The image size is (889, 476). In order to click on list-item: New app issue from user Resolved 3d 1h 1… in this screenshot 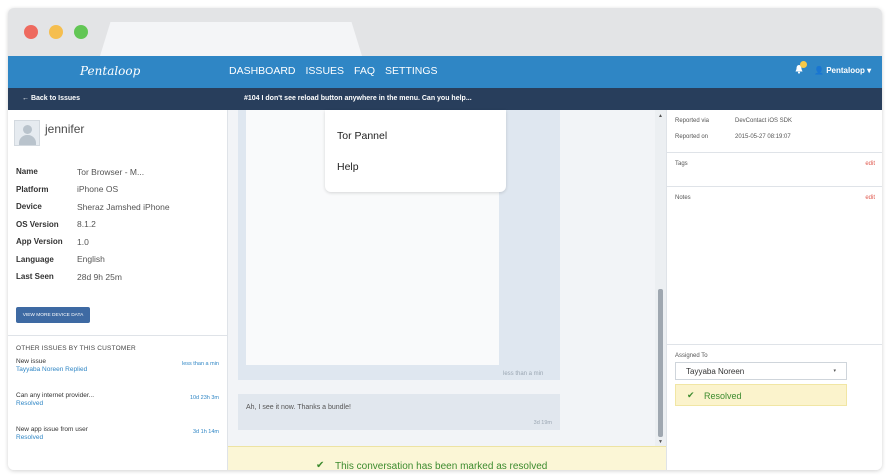, I will do `click(117, 440)`.